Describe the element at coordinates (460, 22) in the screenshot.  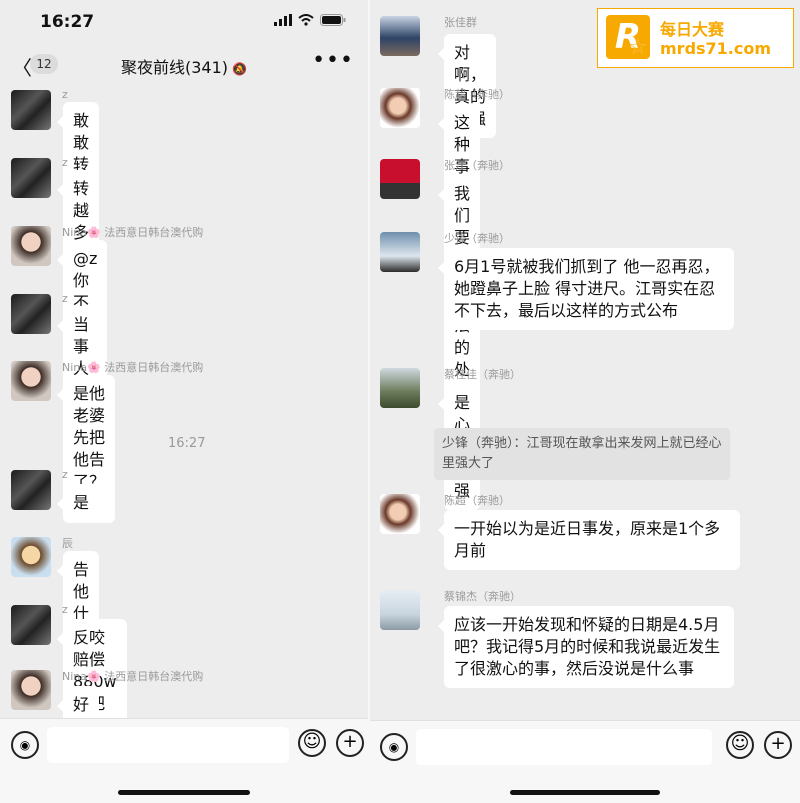
I see `sender-name: 张佳群` at that location.